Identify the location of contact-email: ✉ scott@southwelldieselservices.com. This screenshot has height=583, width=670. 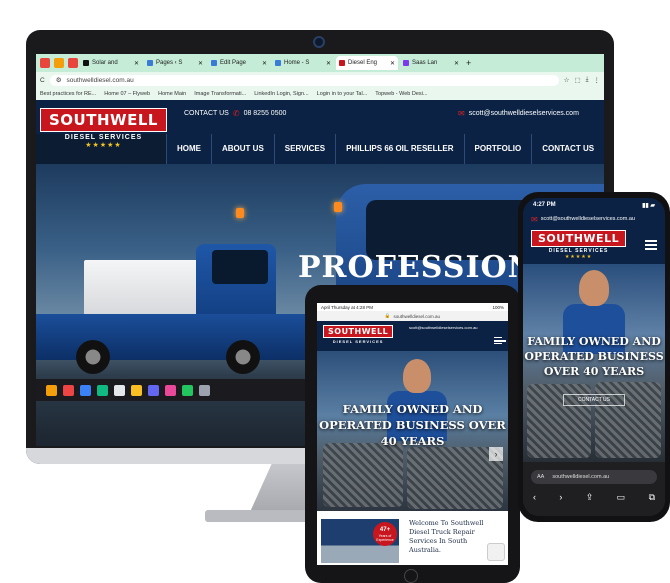
(518, 113).